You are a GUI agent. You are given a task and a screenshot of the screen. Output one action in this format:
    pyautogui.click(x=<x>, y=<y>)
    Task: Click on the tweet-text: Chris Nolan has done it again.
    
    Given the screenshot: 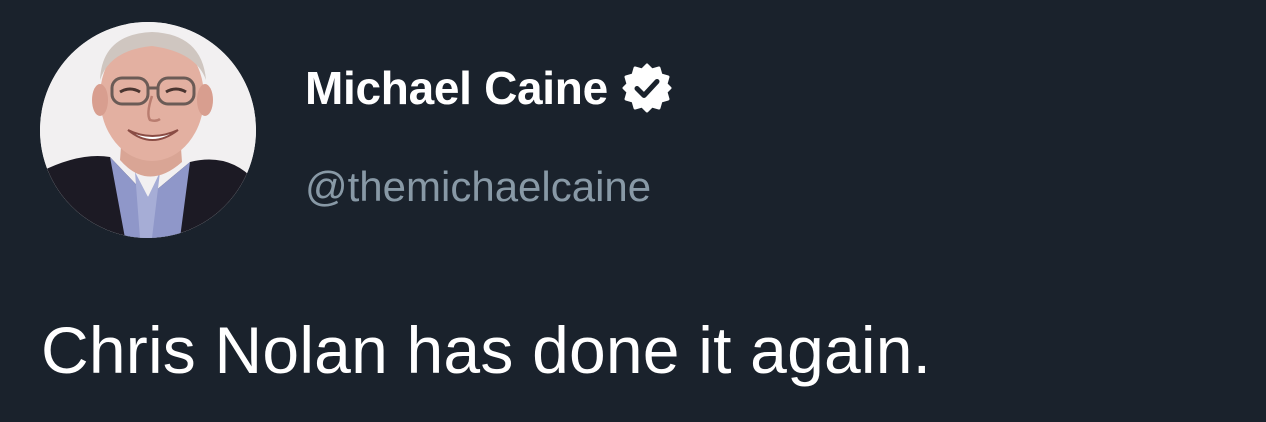 What is the action you would take?
    pyautogui.click(x=486, y=350)
    